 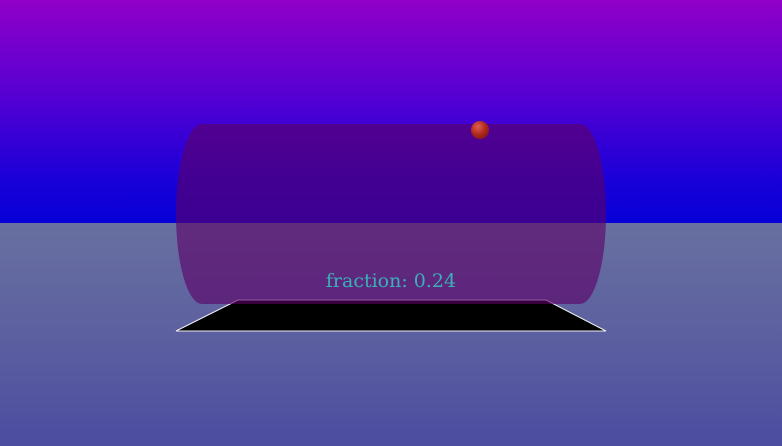 What do you see at coordinates (391, 315) in the screenshot?
I see `platform-shape` at bounding box center [391, 315].